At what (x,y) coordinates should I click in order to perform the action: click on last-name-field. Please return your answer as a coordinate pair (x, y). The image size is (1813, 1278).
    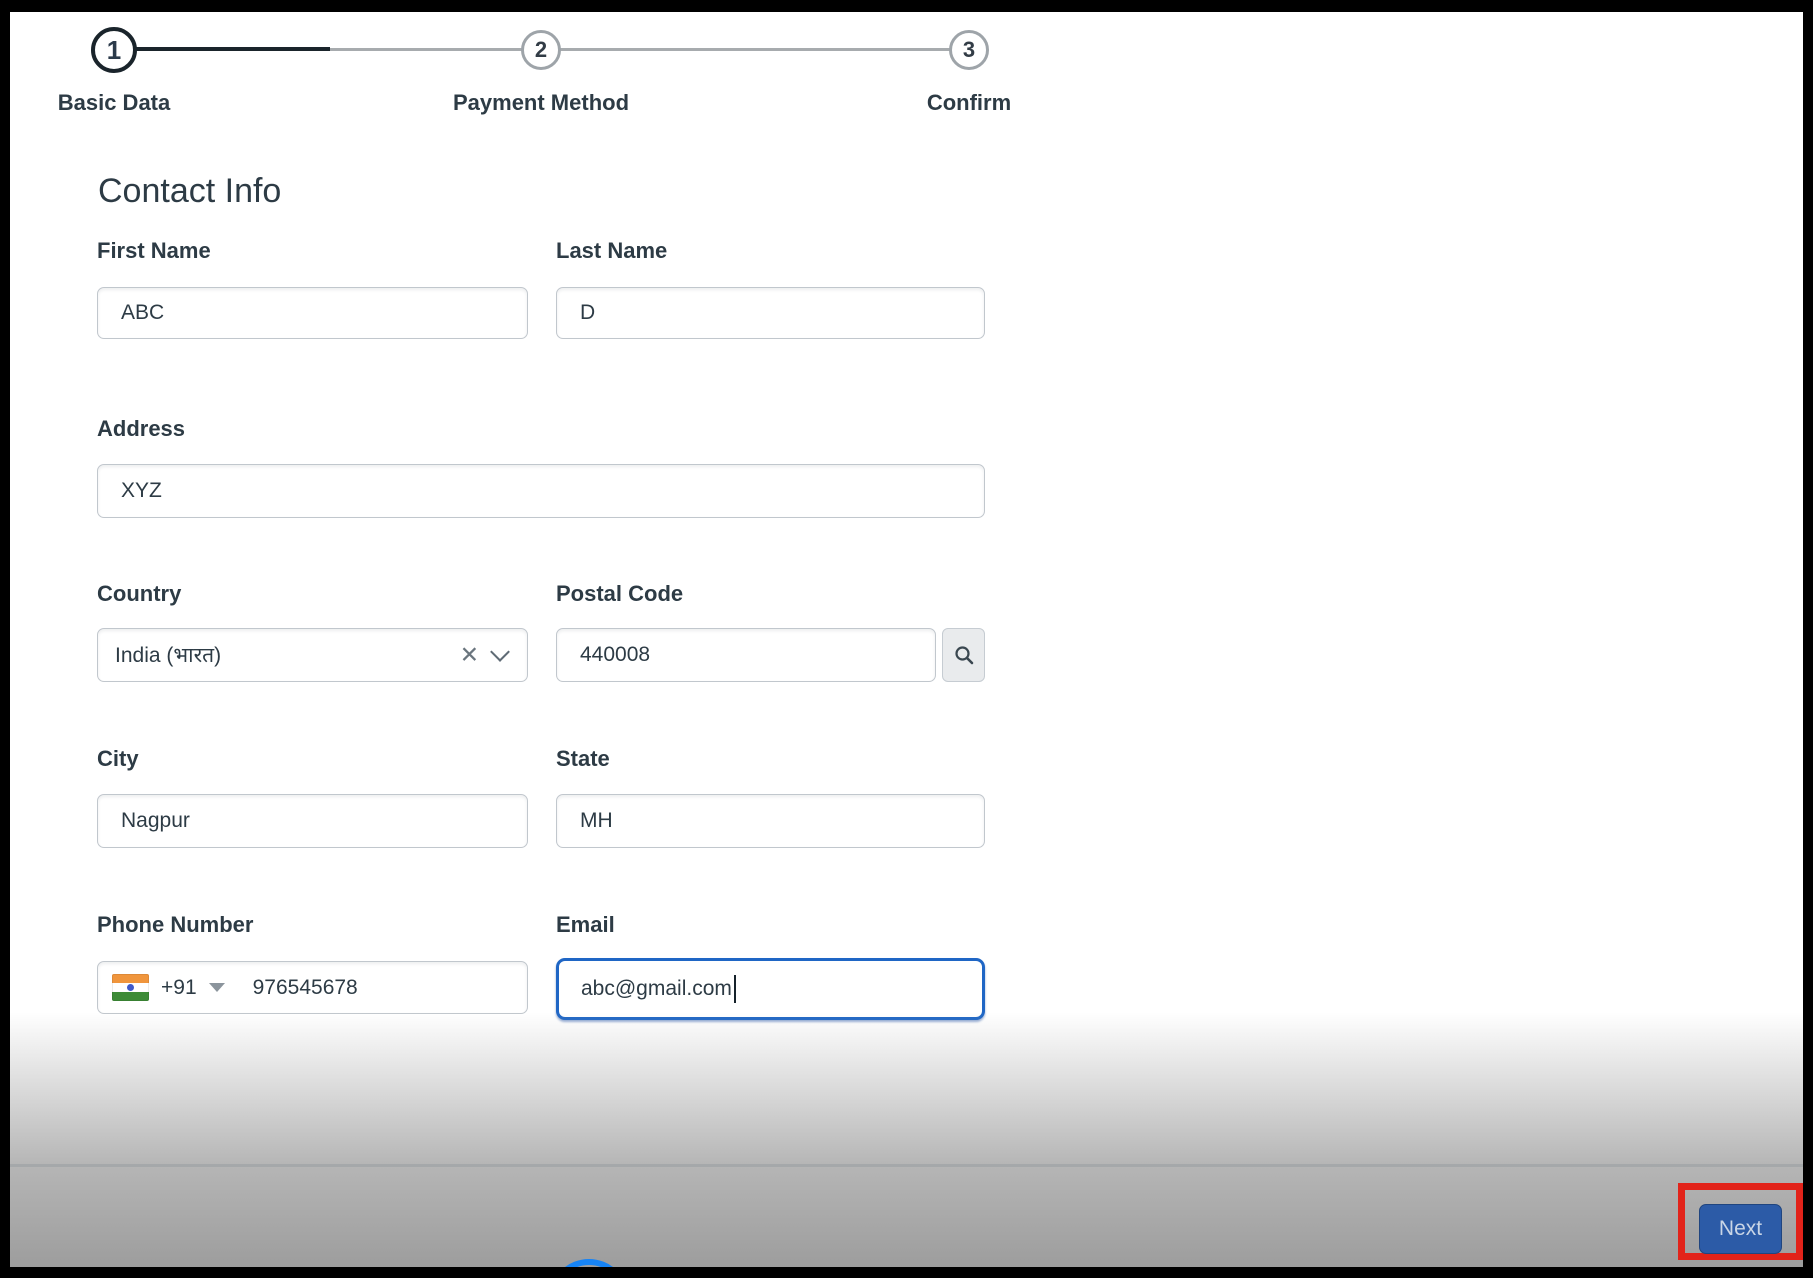
    Looking at the image, I should click on (770, 313).